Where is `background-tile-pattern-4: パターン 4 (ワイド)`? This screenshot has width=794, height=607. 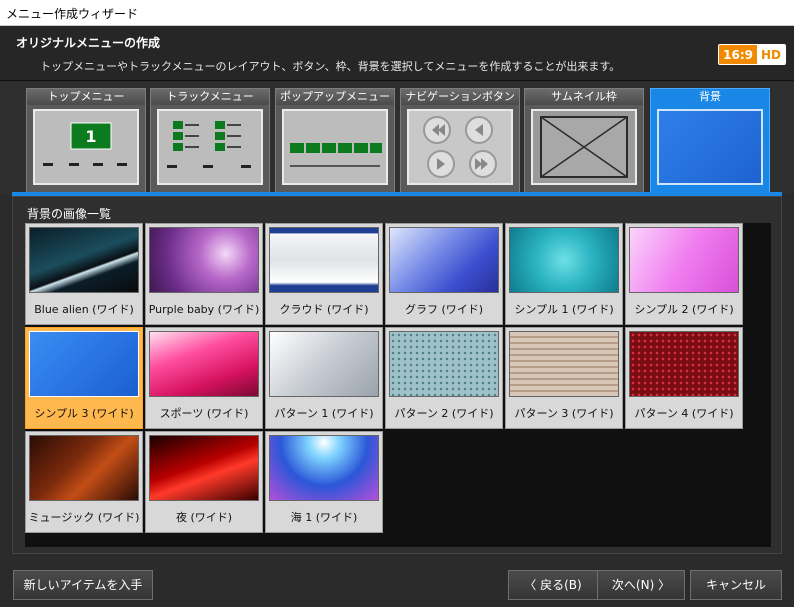 background-tile-pattern-4: パターン 4 (ワイド) is located at coordinates (684, 378).